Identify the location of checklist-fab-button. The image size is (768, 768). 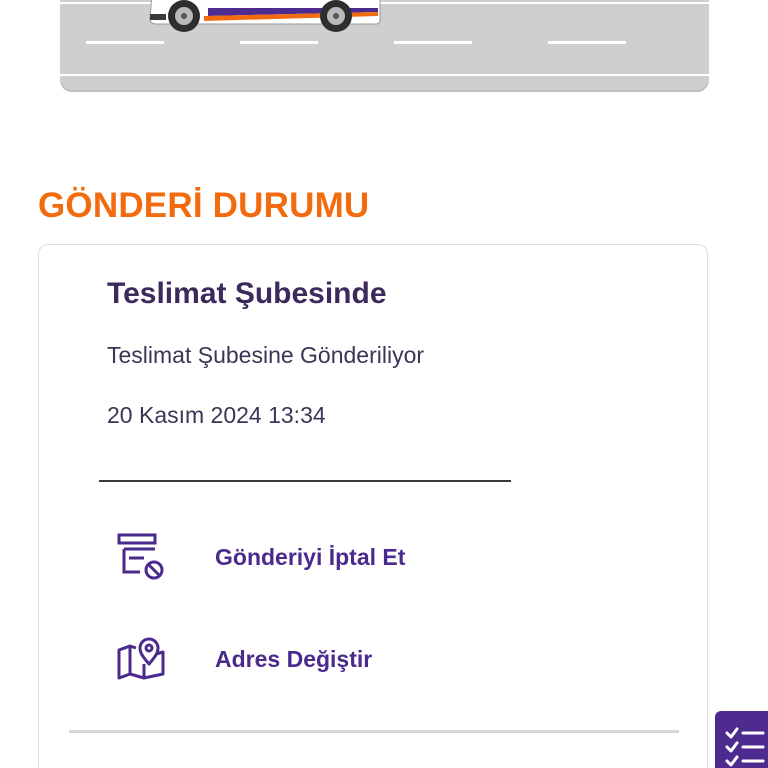
(741, 739).